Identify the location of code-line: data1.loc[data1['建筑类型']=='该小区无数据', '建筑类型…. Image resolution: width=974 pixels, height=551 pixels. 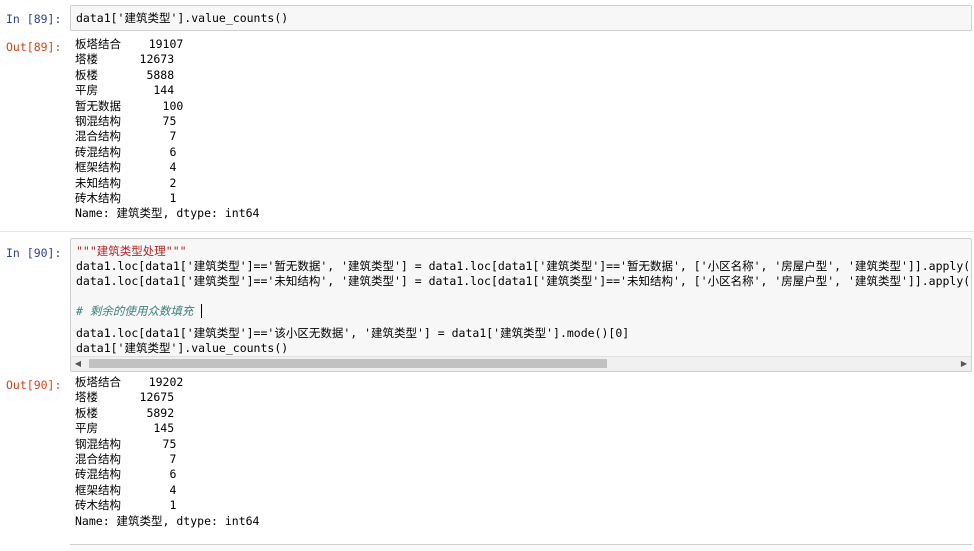
(353, 333).